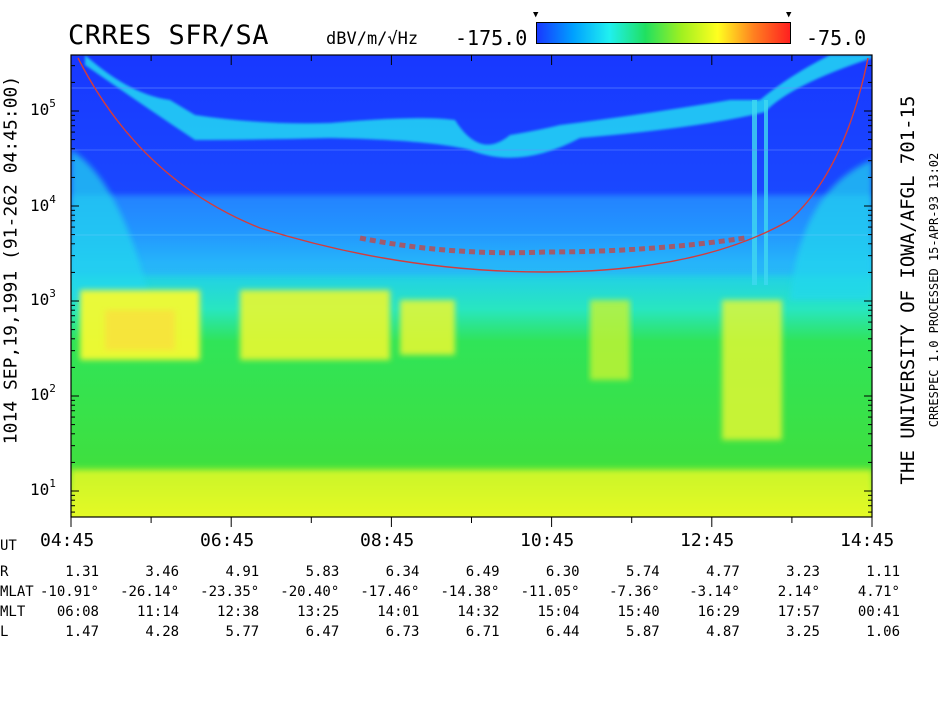 The height and width of the screenshot is (720, 945). I want to click on ephemeris-cell: -23.35°, so click(230, 592).